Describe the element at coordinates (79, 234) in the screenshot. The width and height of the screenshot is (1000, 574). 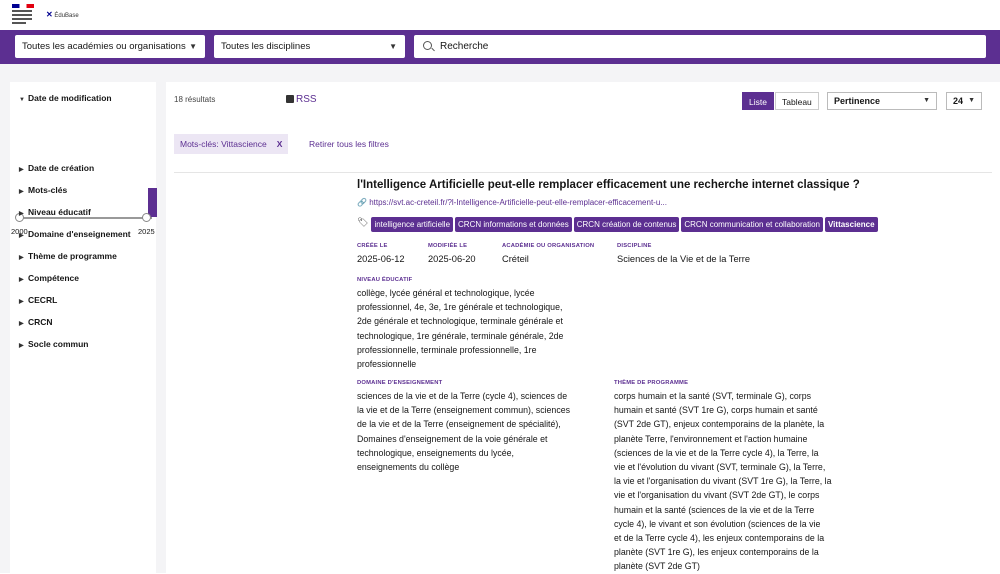
I see `sidebar-item-label: Domaine d'enseignement` at that location.